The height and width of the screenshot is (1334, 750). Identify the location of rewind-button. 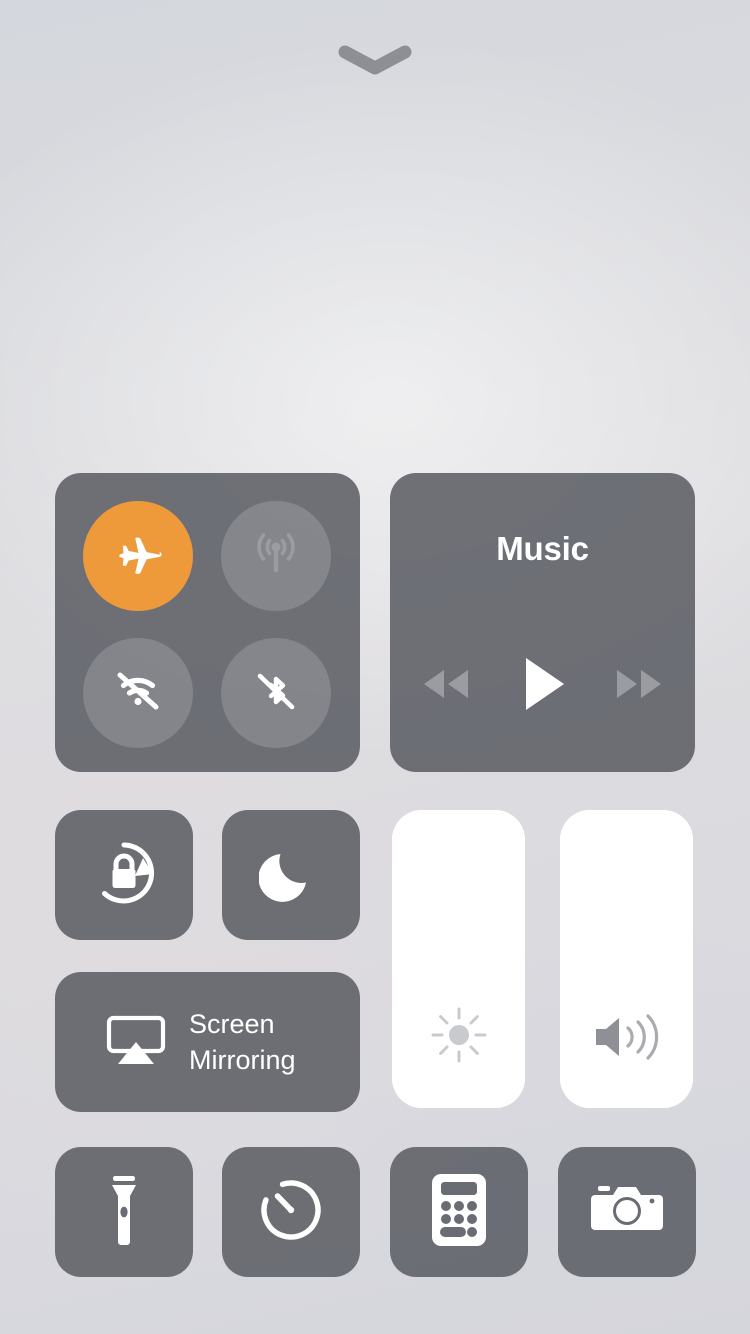
(446, 686).